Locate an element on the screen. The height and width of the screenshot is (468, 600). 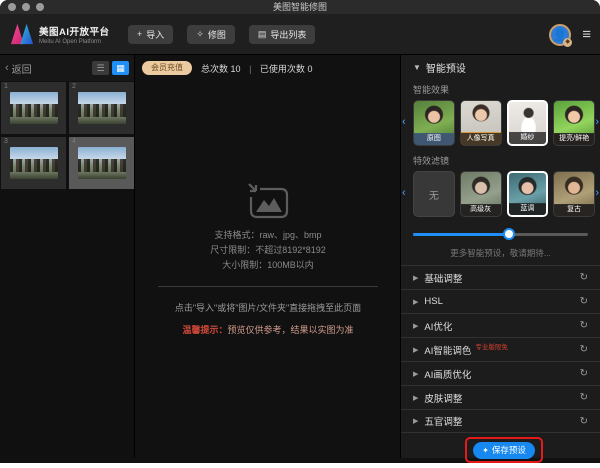
back-label: 返回 is located at coordinates (21, 70).